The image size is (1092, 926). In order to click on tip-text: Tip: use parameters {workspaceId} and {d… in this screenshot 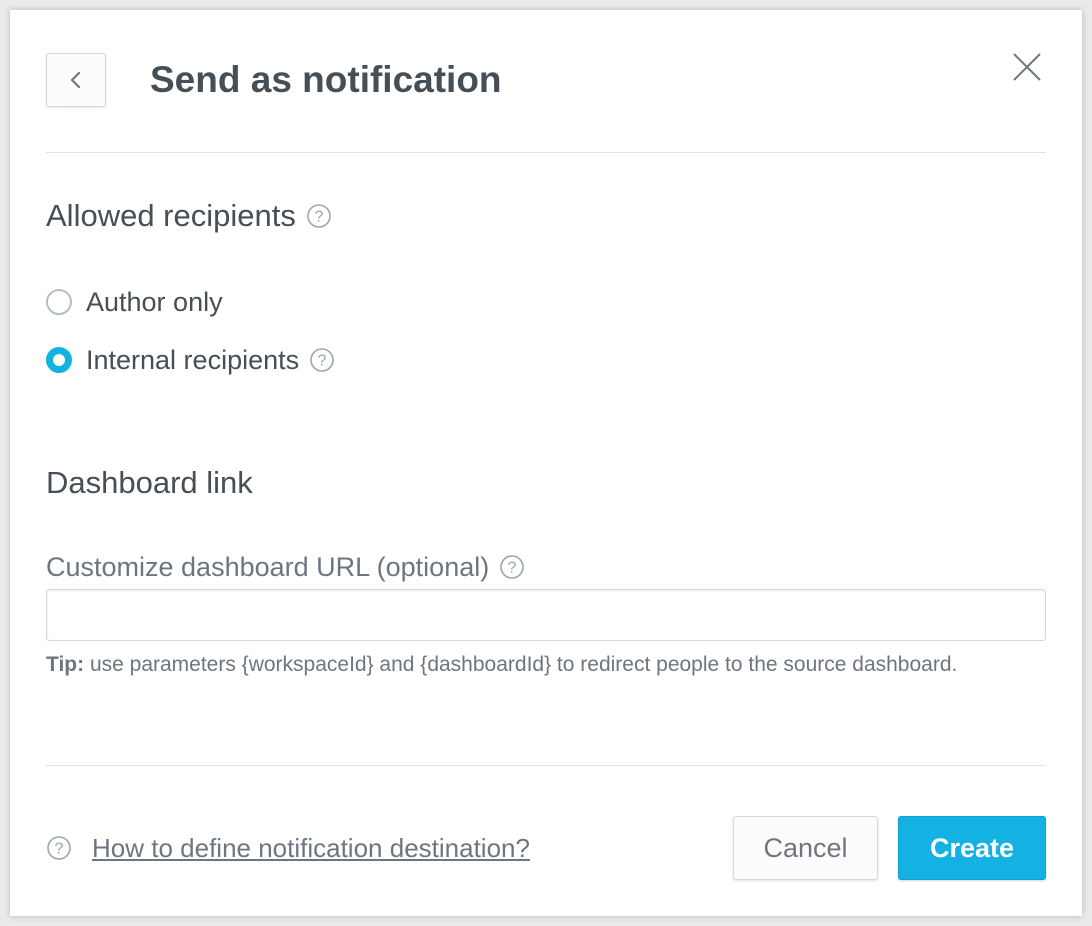, I will do `click(546, 665)`.